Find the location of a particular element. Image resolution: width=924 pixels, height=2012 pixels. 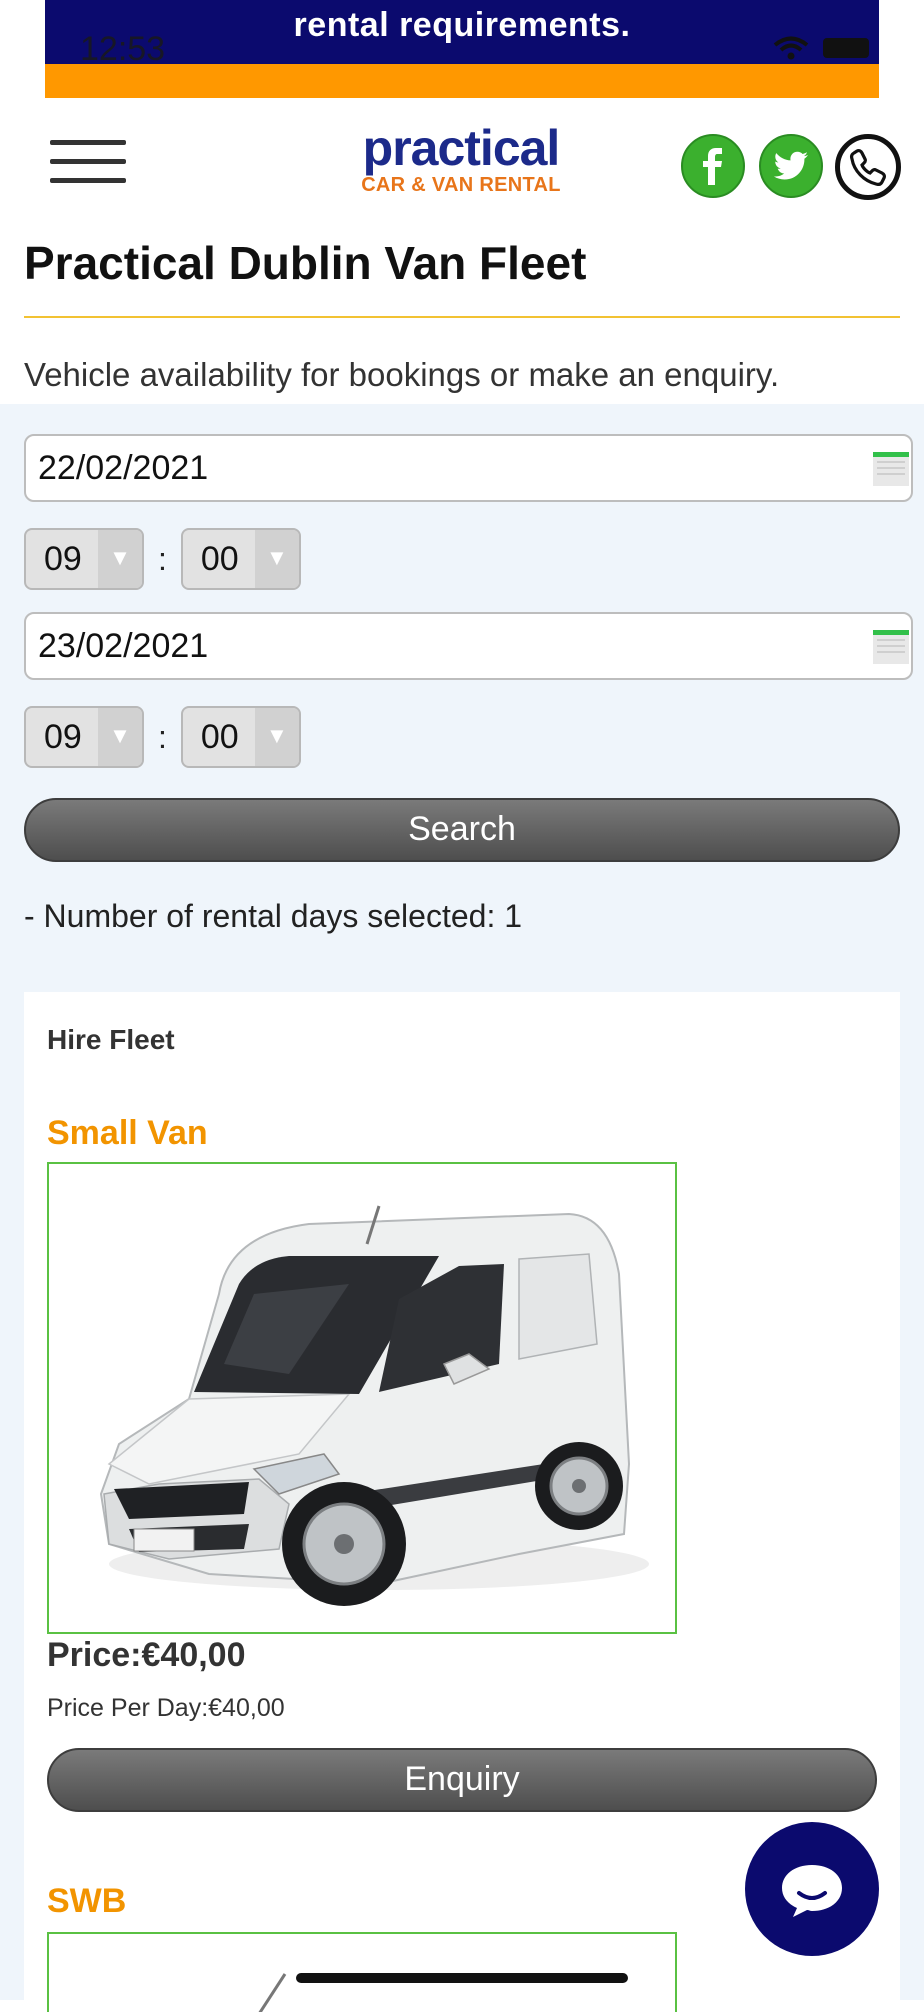

facebook-glyph is located at coordinates (712, 166).